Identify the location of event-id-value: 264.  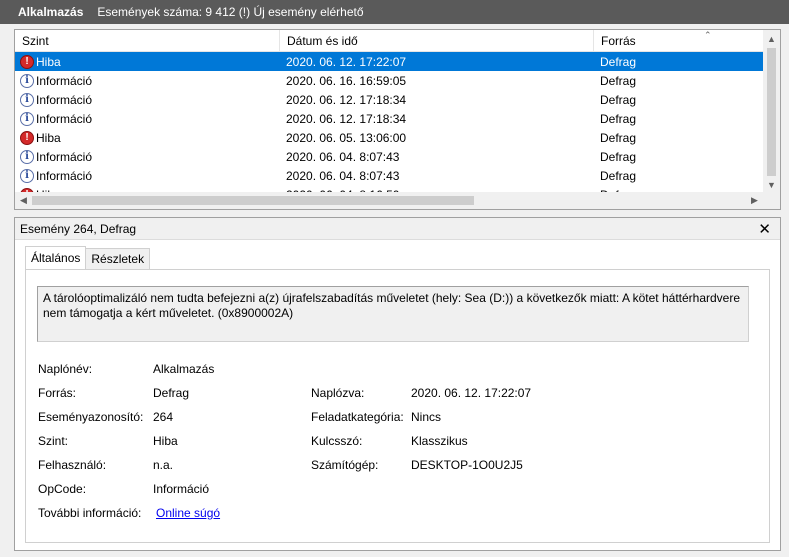
(163, 417).